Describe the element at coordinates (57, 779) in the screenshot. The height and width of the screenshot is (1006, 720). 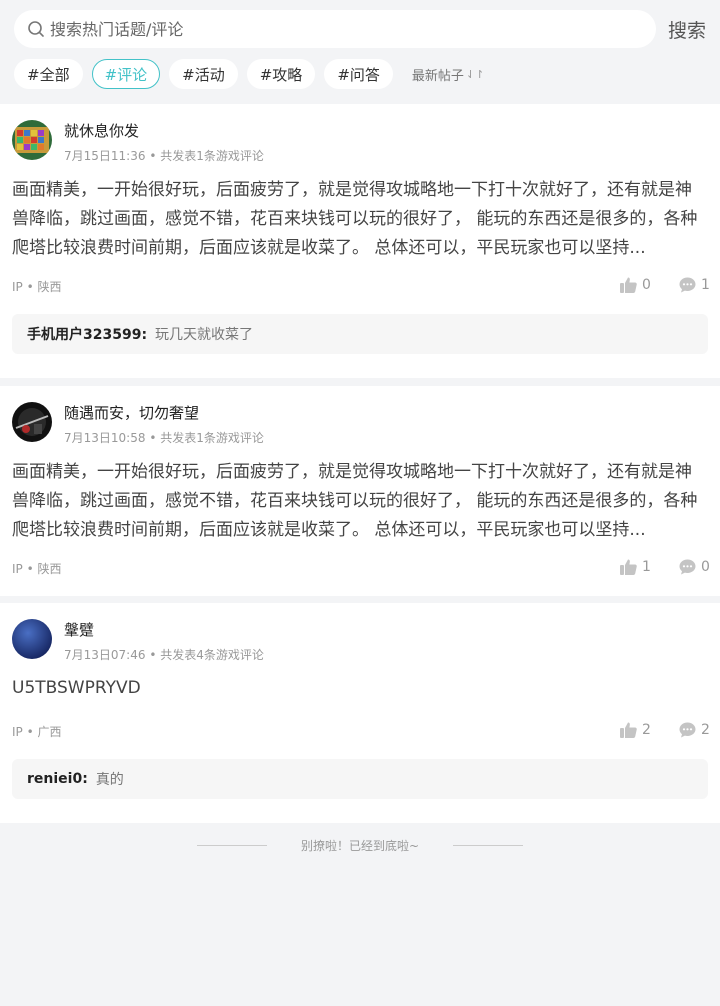
I see `reply-username: reniei0:` at that location.